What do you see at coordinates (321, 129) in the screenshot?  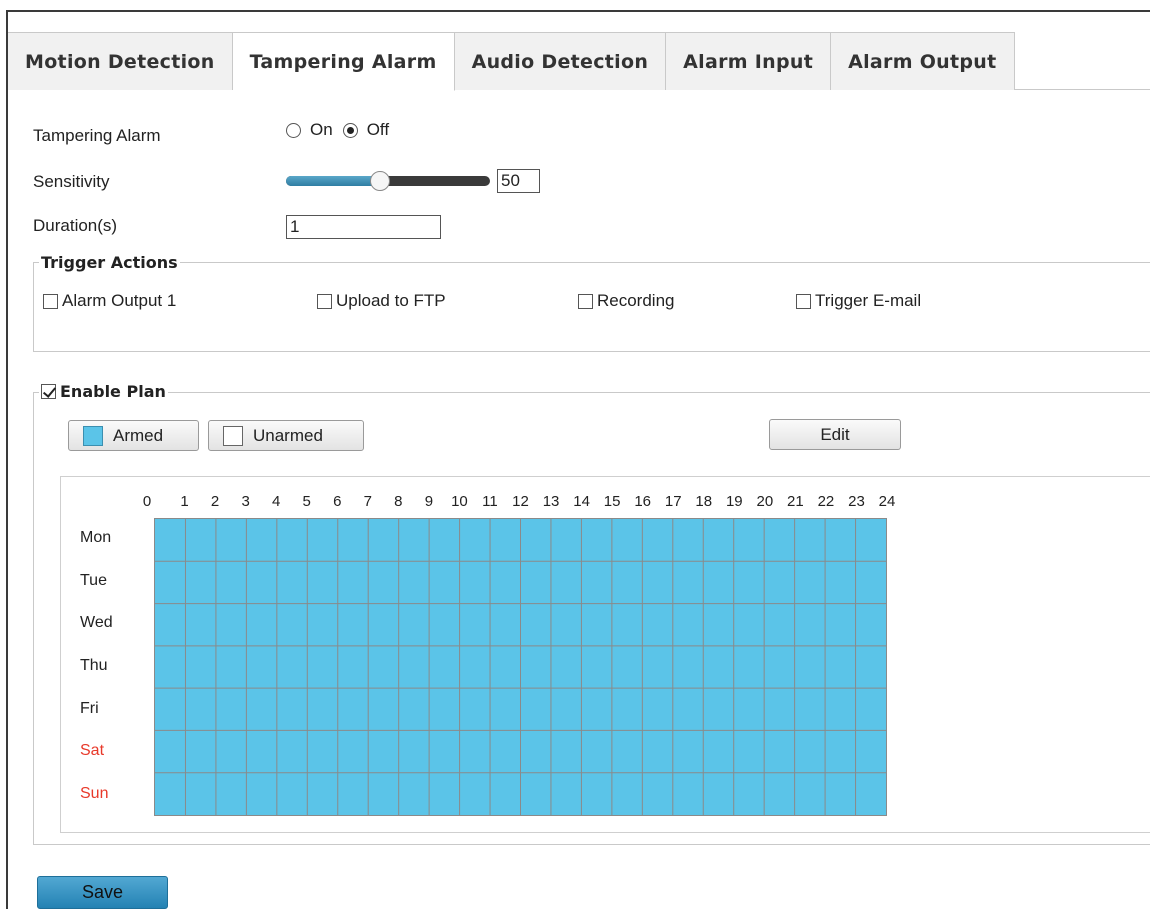 I see `on-label: On` at bounding box center [321, 129].